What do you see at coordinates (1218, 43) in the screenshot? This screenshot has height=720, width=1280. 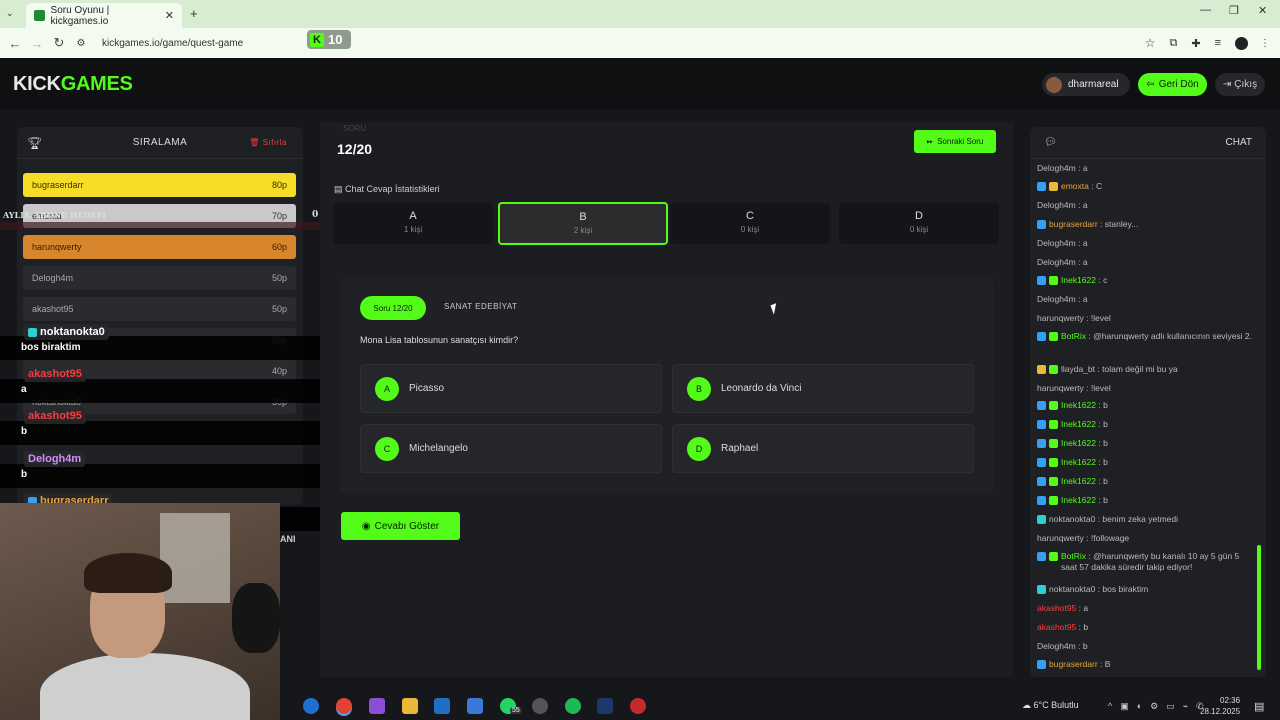 I see `media-icon: ≡` at bounding box center [1218, 43].